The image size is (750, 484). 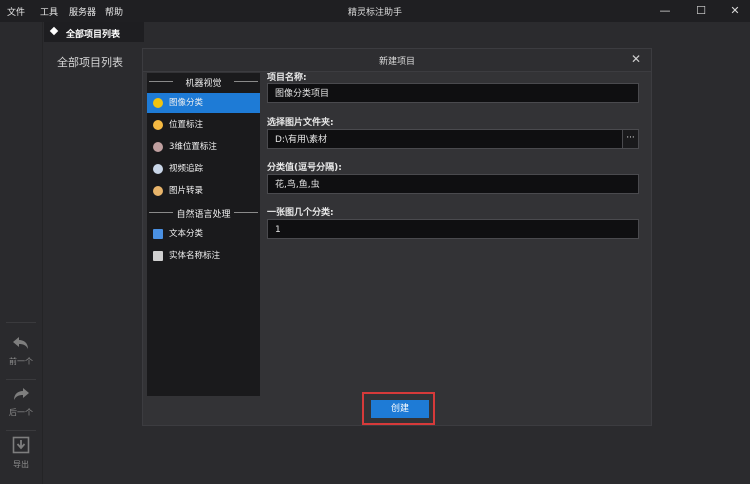 I want to click on maximize-icon: ☐, so click(x=701, y=11).